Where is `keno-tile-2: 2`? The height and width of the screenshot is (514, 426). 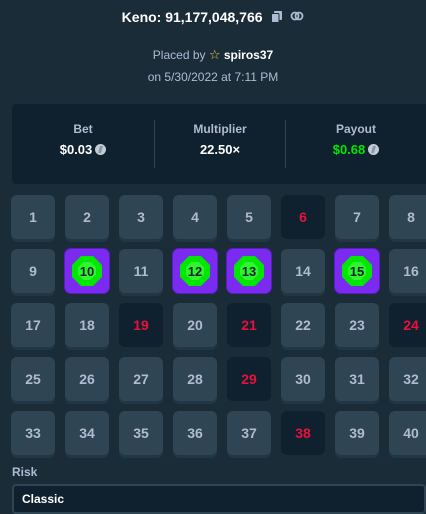
keno-tile-2: 2 is located at coordinates (87, 217).